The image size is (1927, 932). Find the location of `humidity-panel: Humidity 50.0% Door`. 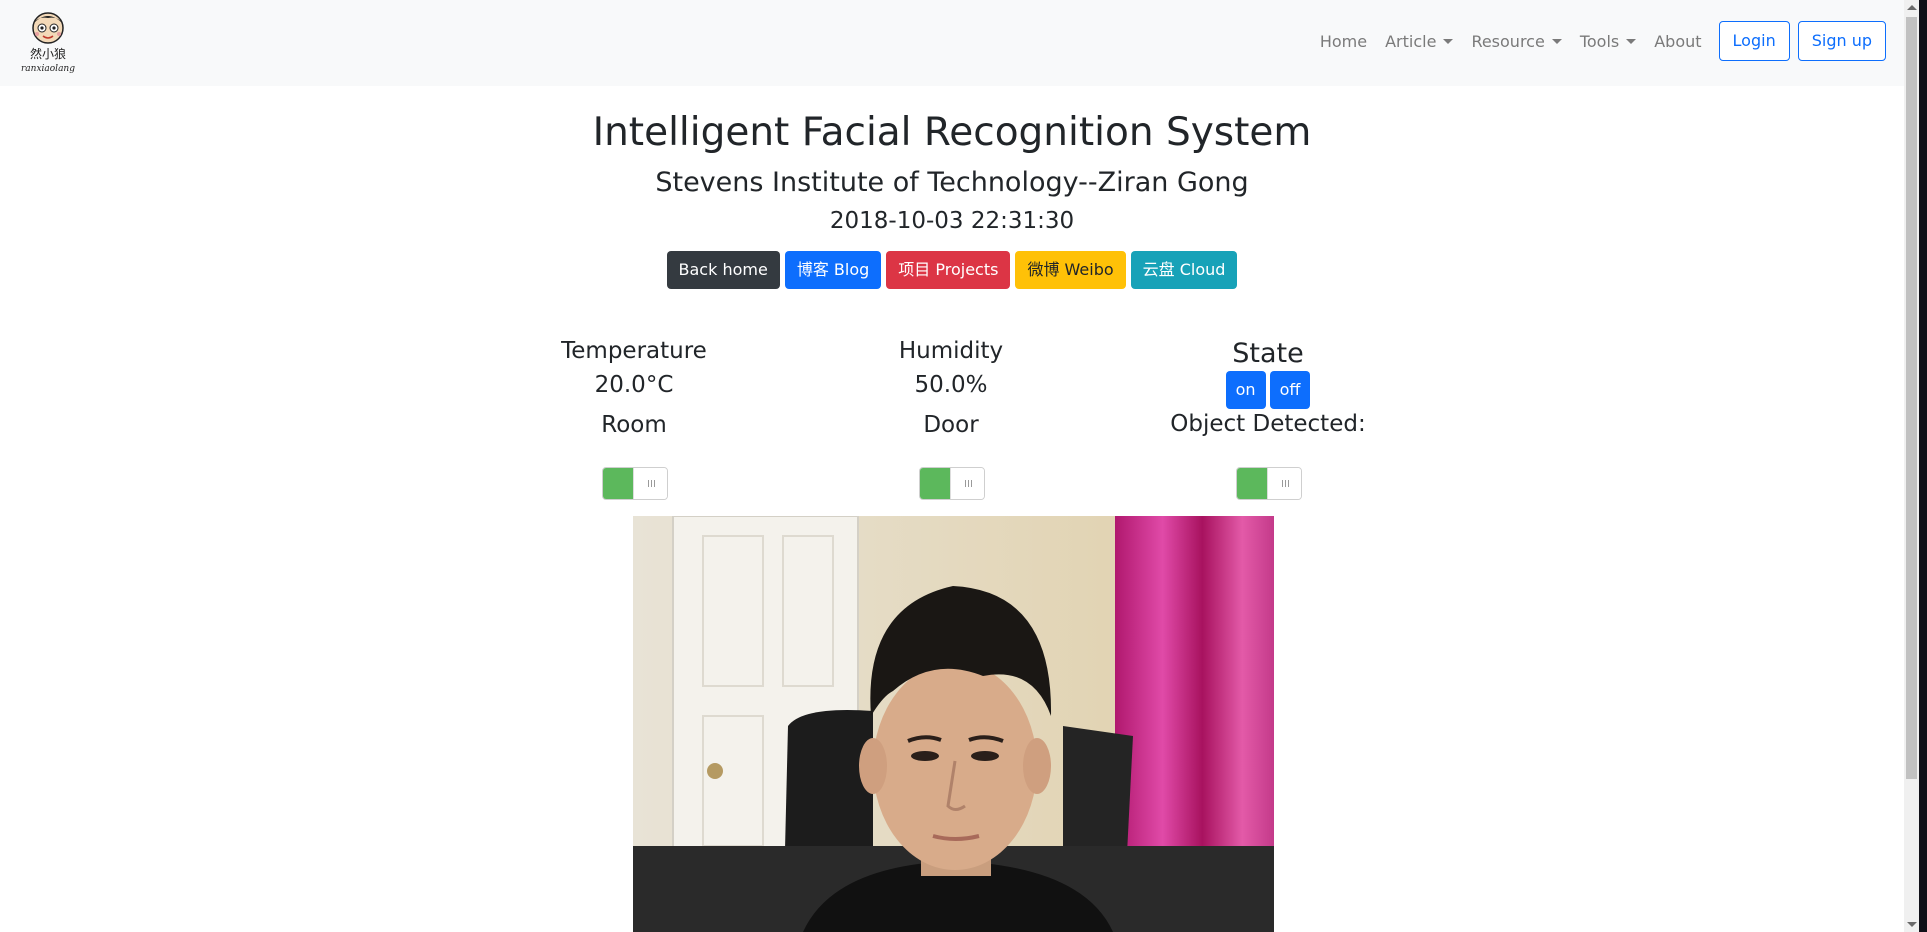

humidity-panel: Humidity 50.0% Door is located at coordinates (951, 388).